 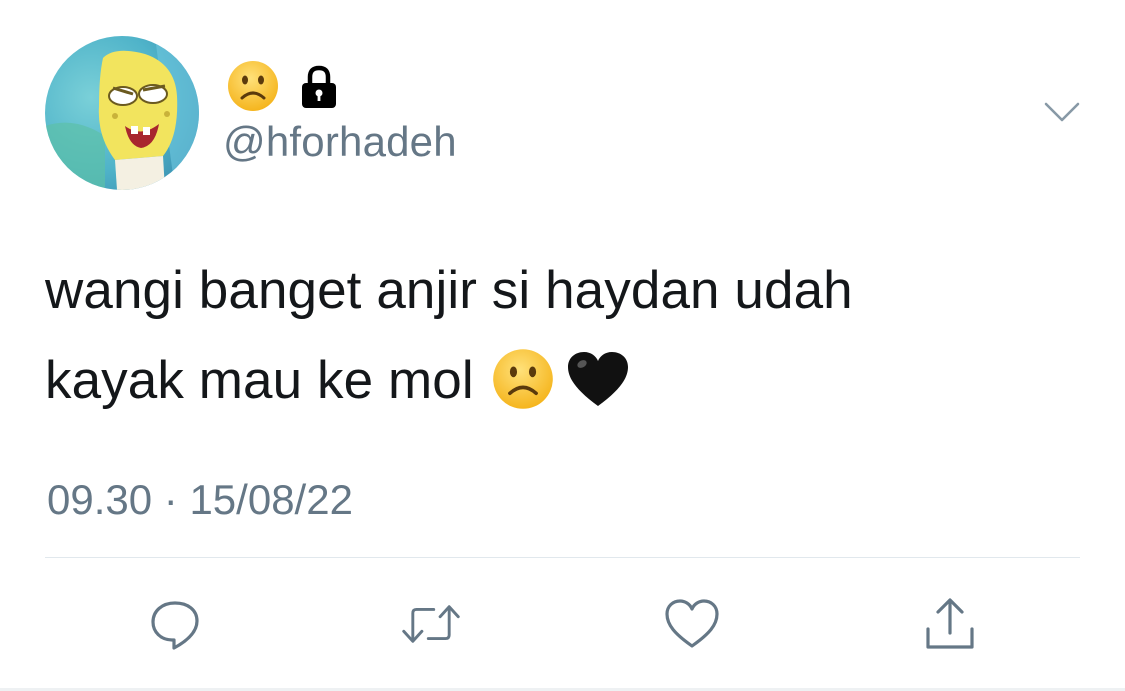 I want to click on retweet-icon, so click(x=431, y=624).